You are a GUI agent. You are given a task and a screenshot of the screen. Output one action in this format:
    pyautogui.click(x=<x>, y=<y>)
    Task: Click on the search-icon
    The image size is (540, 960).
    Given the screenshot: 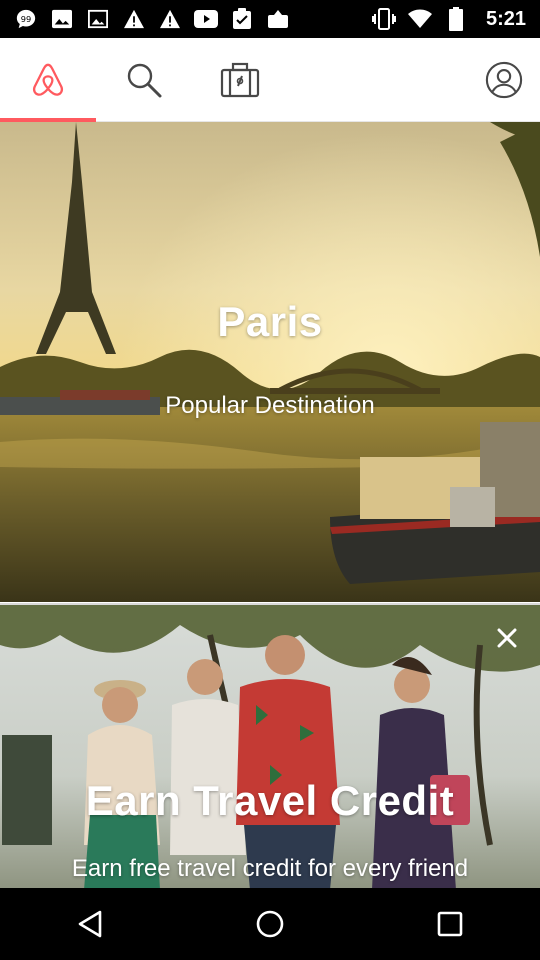 What is the action you would take?
    pyautogui.click(x=144, y=80)
    